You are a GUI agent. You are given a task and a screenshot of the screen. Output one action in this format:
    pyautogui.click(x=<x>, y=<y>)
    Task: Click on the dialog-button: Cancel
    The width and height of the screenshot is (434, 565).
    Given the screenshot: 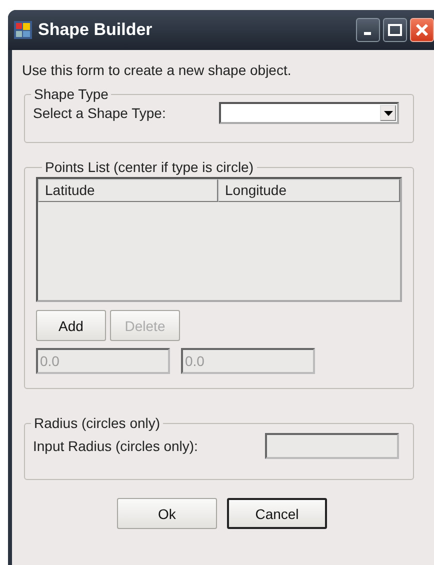 What is the action you would take?
    pyautogui.click(x=277, y=513)
    